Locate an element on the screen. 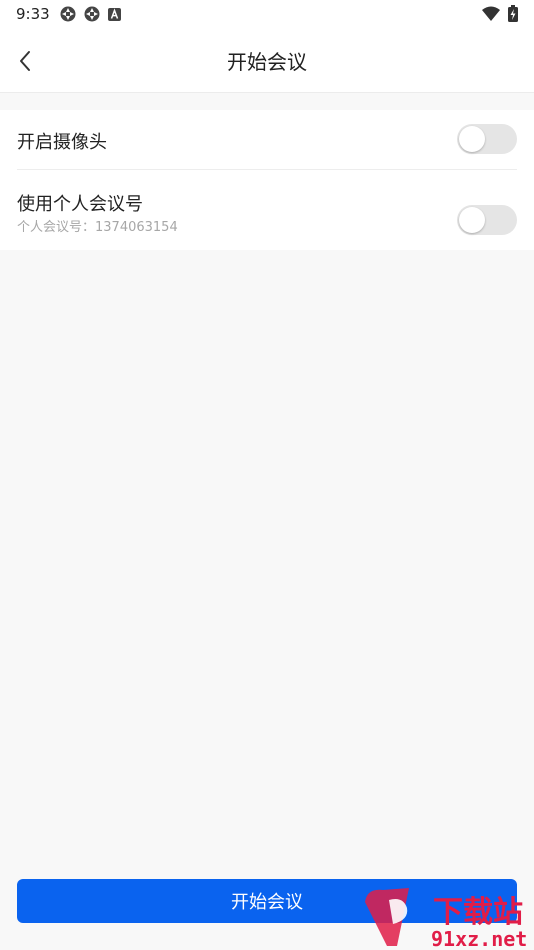 This screenshot has width=534, height=950. wifi-icon is located at coordinates (491, 13).